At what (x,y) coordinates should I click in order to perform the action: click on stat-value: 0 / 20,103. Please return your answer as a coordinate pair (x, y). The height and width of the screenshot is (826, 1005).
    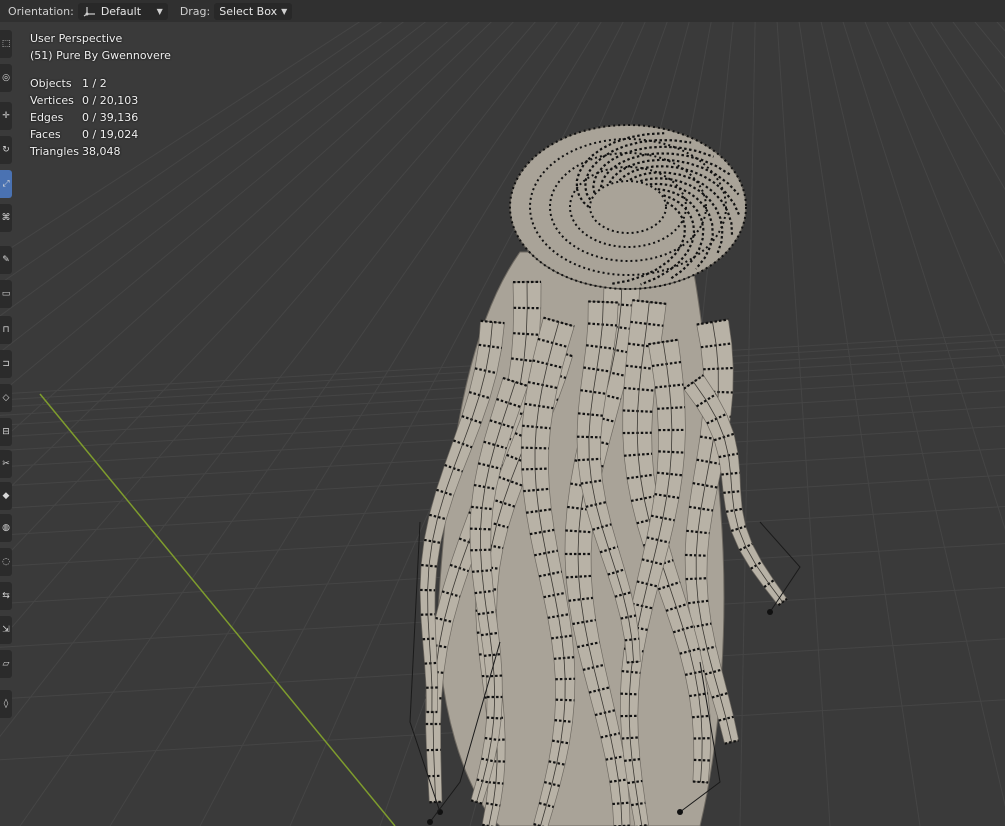
    Looking at the image, I should click on (110, 100).